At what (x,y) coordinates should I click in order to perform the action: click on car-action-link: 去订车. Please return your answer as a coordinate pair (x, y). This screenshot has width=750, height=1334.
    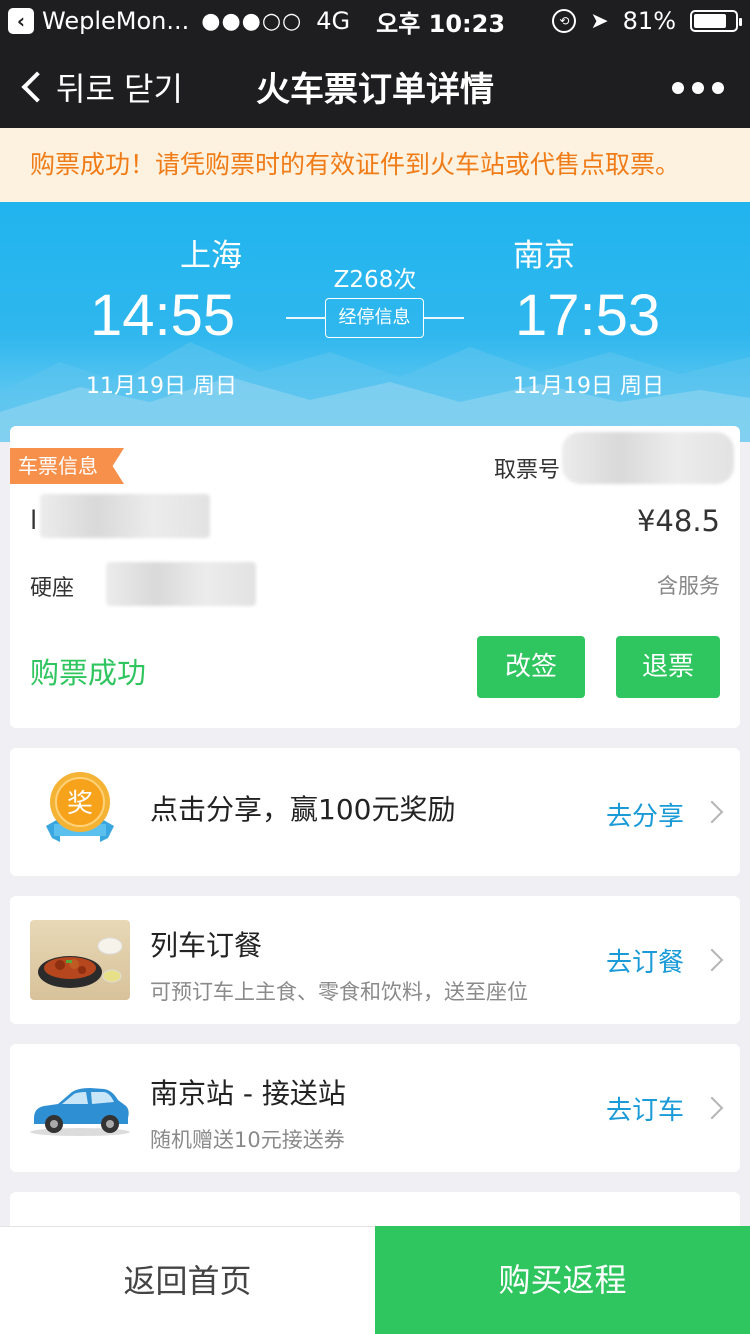
    Looking at the image, I should click on (645, 1108).